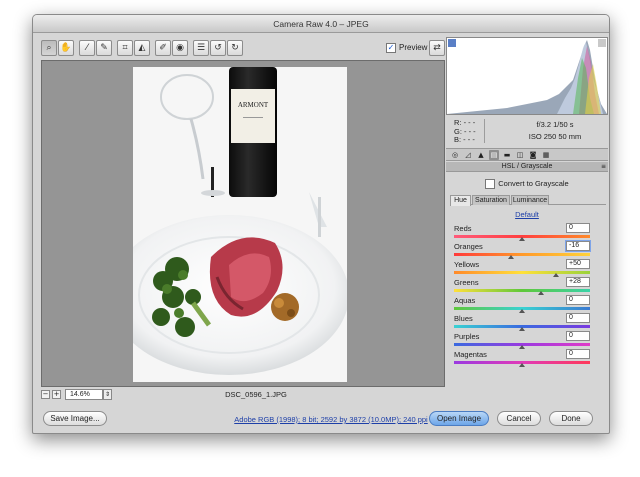 The height and width of the screenshot is (477, 640). What do you see at coordinates (459, 418) in the screenshot?
I see `open-image-button: Open Image` at bounding box center [459, 418].